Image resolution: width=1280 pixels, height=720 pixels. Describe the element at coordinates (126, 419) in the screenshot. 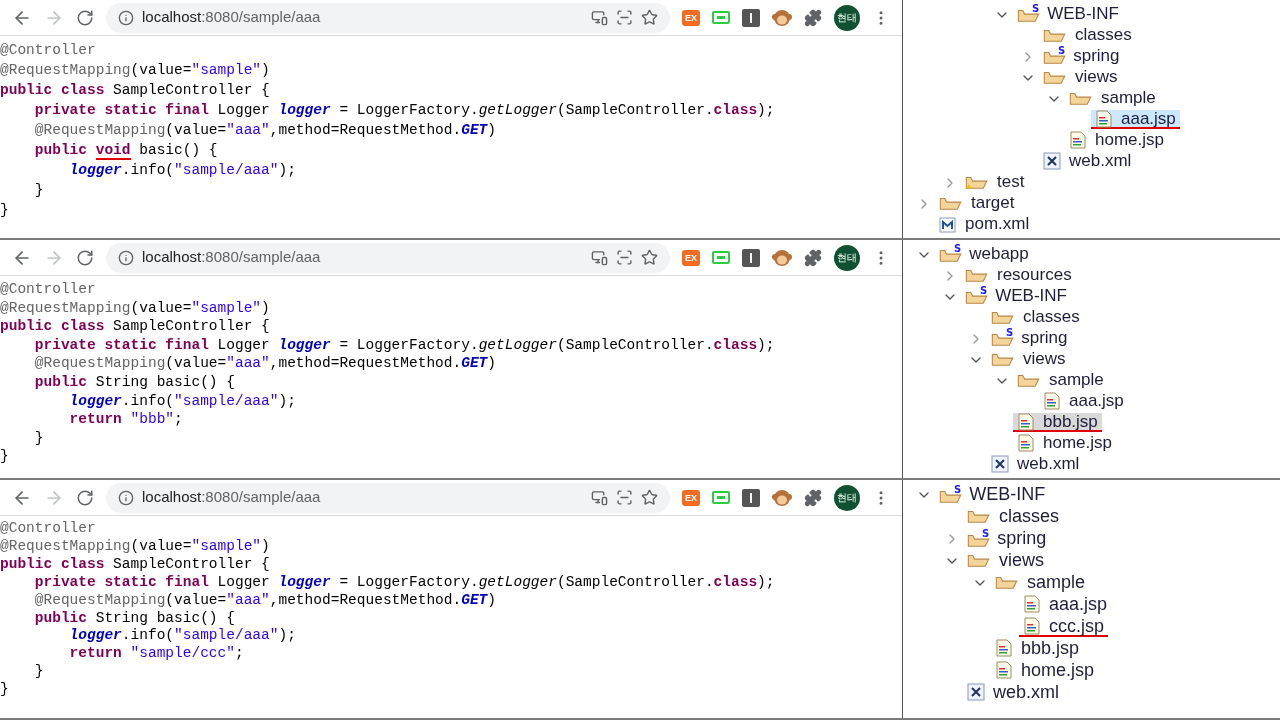

I see `code-line: return "bbb";` at that location.